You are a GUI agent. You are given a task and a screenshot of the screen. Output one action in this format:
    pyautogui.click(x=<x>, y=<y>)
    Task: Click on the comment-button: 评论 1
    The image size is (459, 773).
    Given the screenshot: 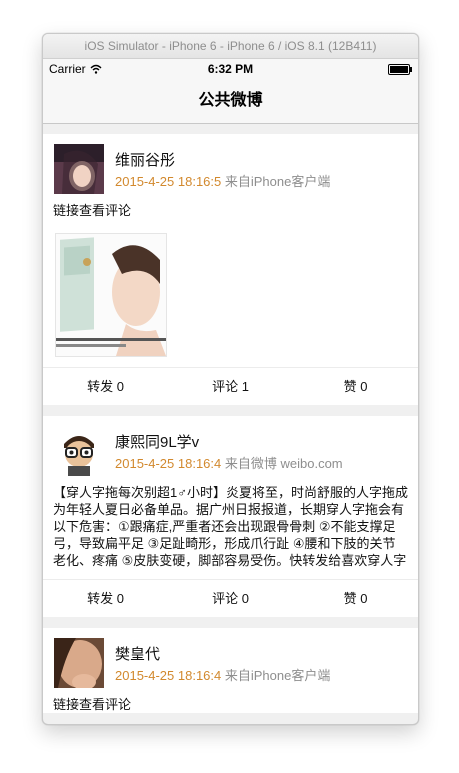 What is the action you would take?
    pyautogui.click(x=230, y=386)
    